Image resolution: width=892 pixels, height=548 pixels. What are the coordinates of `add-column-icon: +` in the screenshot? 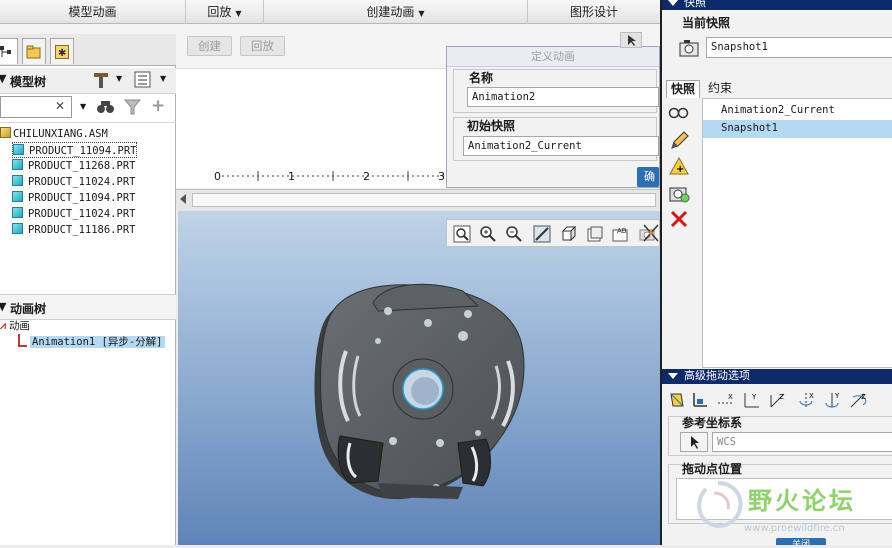 It's located at (158, 106).